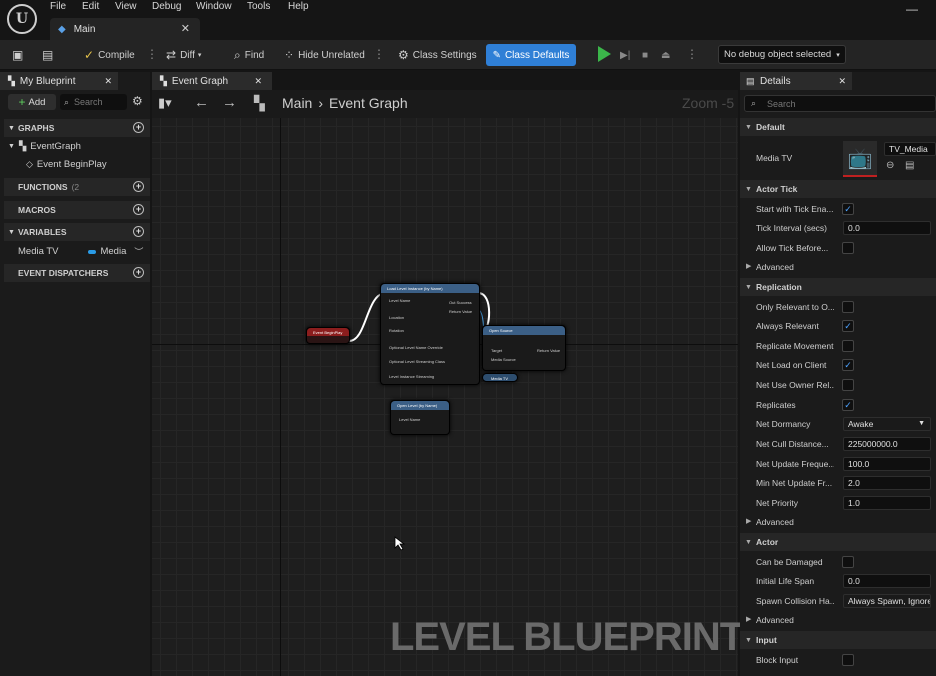  What do you see at coordinates (109, 55) in the screenshot?
I see `compile-button: ✓ Compile` at bounding box center [109, 55].